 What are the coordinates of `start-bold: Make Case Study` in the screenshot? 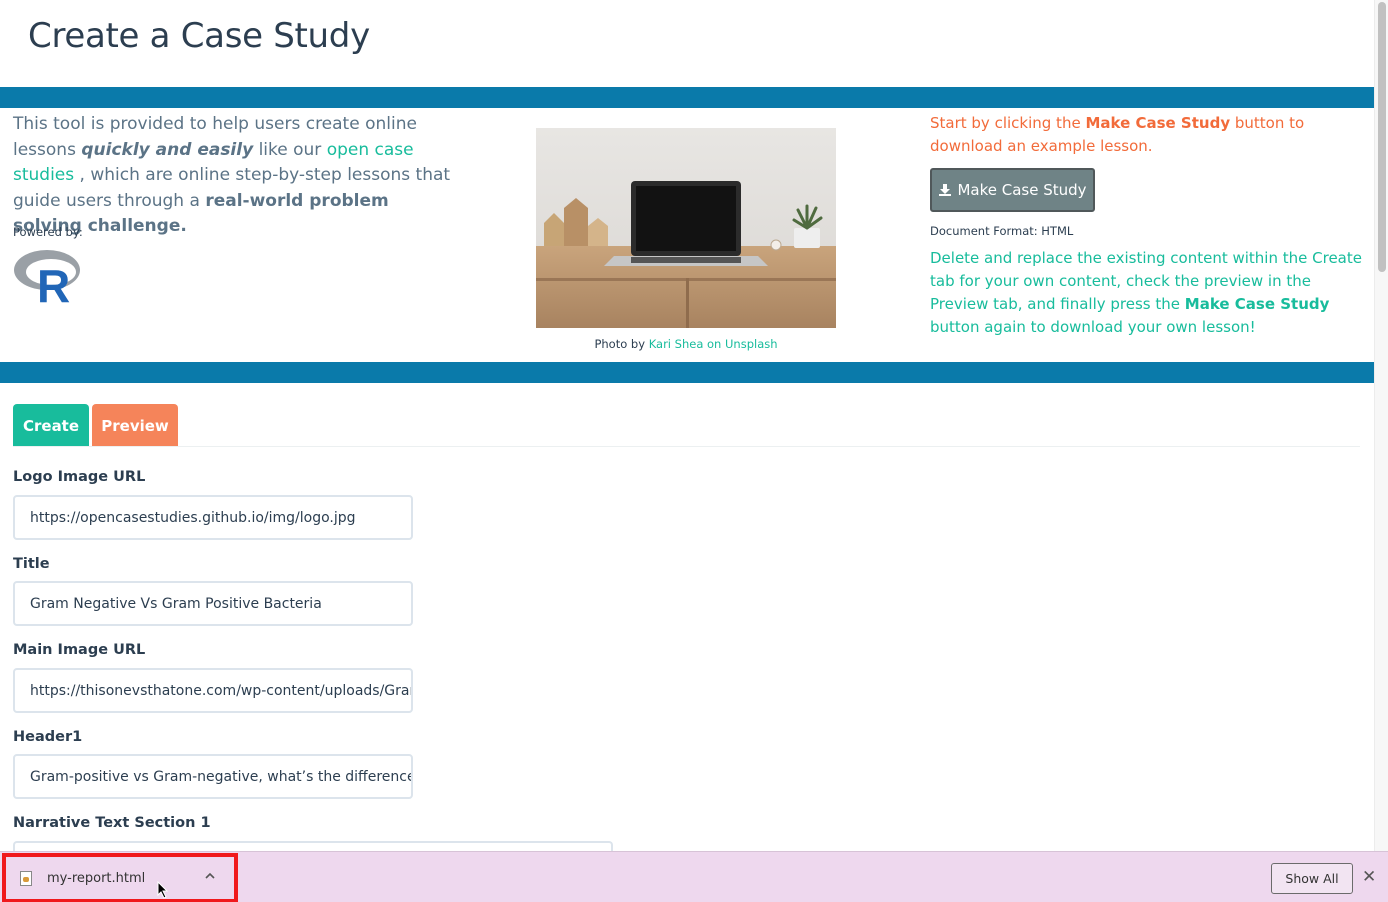 It's located at (1158, 123).